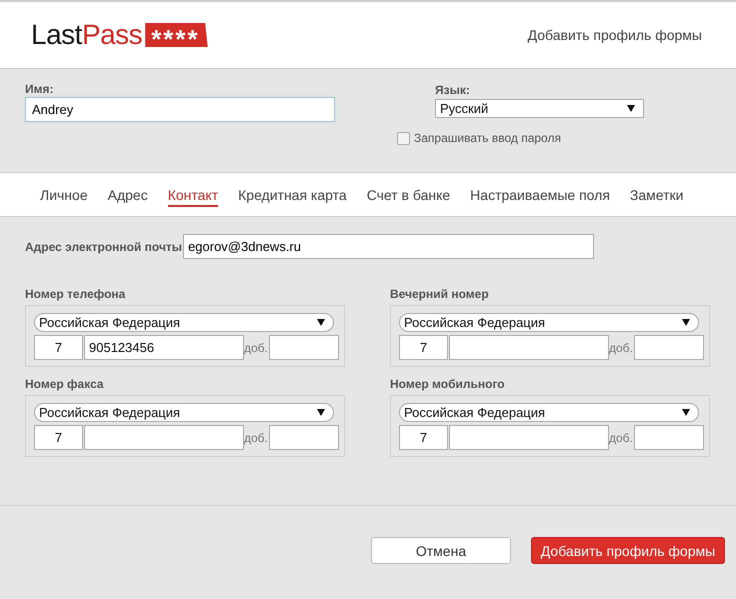 This screenshot has width=736, height=599. Describe the element at coordinates (441, 550) in the screenshot. I see `cancel-button: Отмена` at that location.